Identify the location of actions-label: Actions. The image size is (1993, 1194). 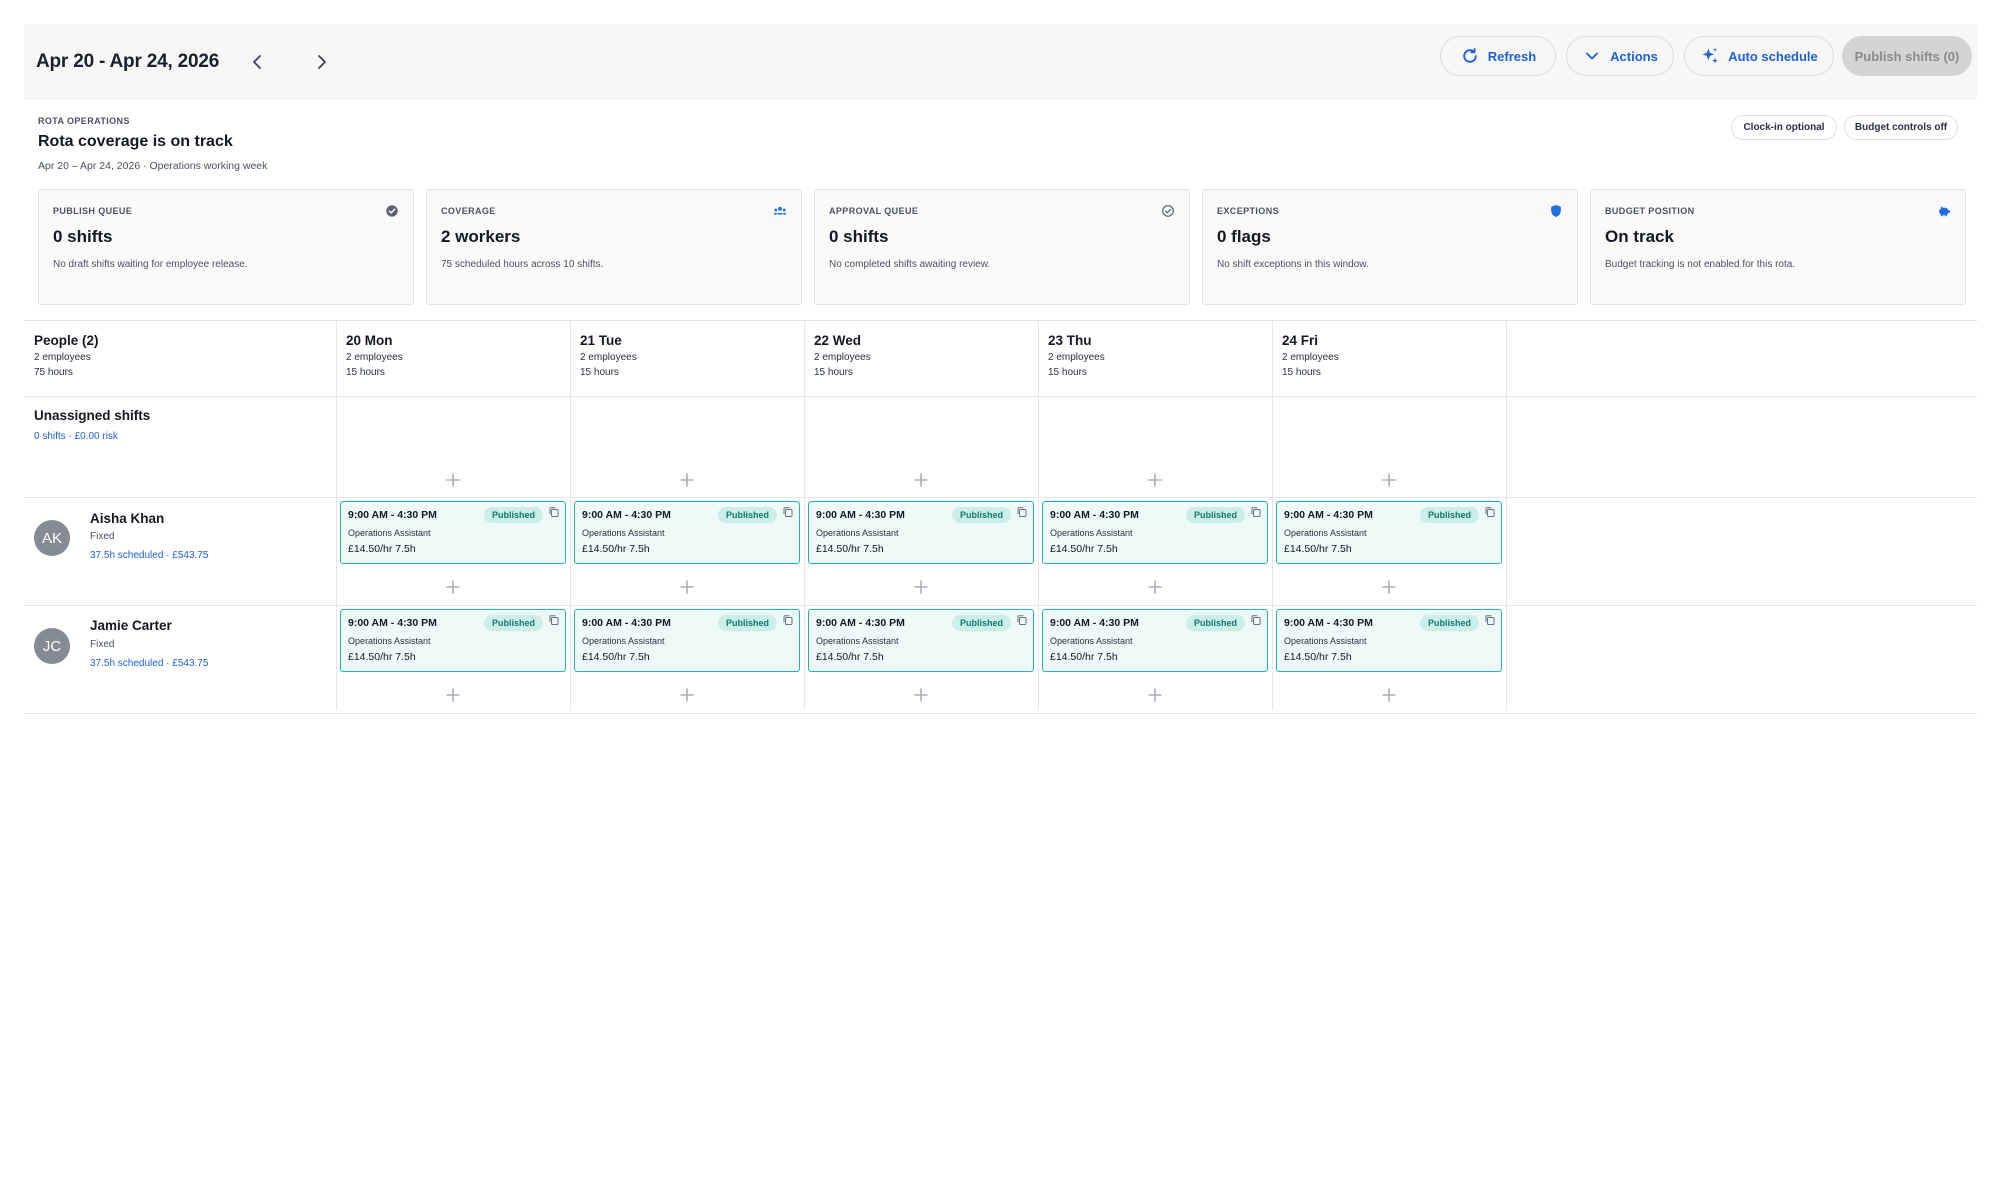
(1634, 56).